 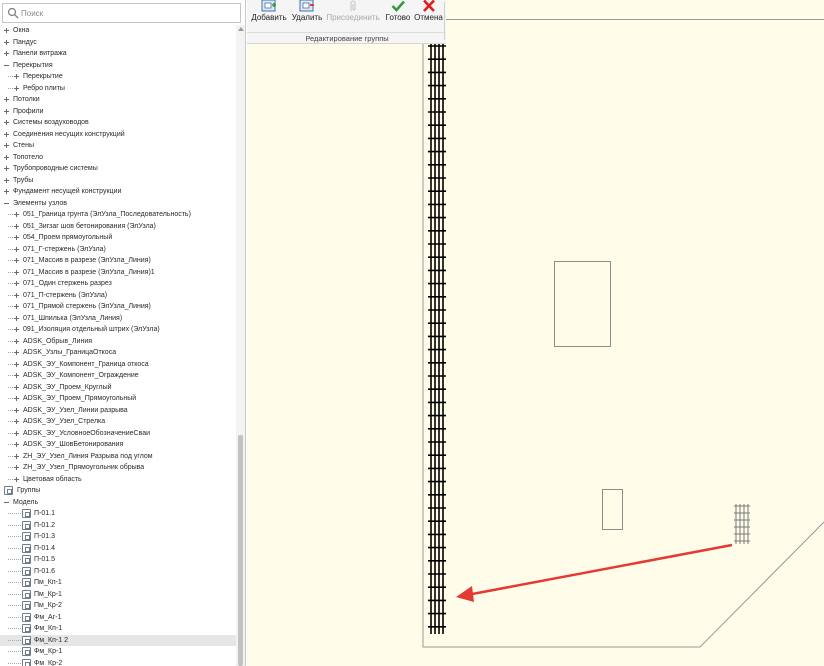 What do you see at coordinates (118, 434) in the screenshot?
I see `tree-item: ADSK_ЭУ_УсловноеОбозначениеСваи` at bounding box center [118, 434].